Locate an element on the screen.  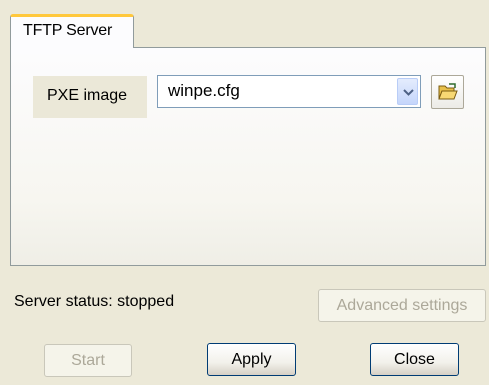
close-button: Close is located at coordinates (414, 359).